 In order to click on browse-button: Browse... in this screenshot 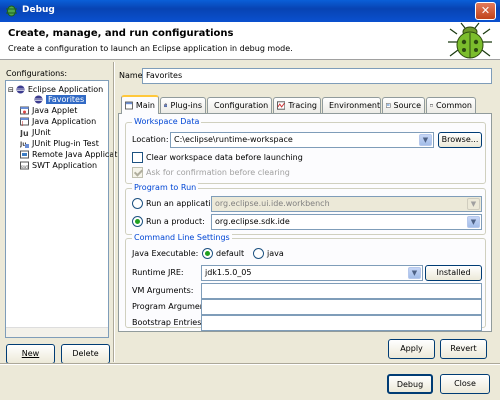, I will do `click(460, 140)`.